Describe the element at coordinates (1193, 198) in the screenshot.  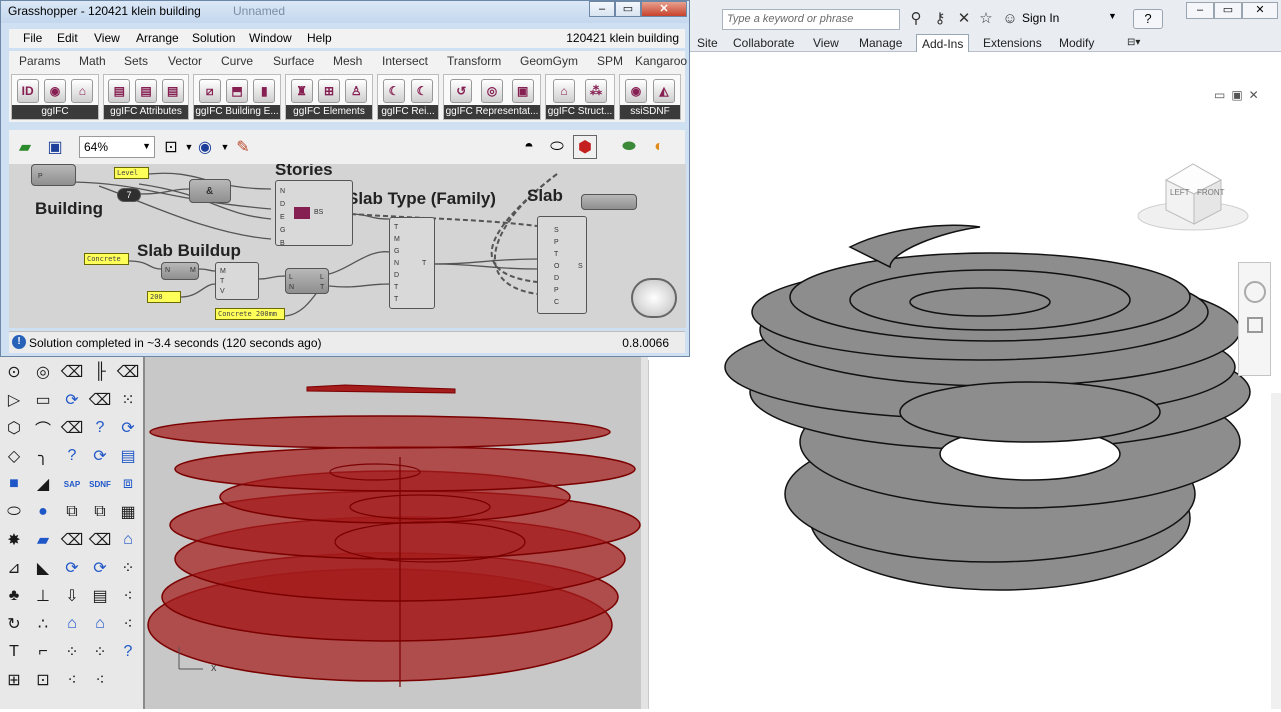
I see `viewcube: LEFT FRONT` at that location.